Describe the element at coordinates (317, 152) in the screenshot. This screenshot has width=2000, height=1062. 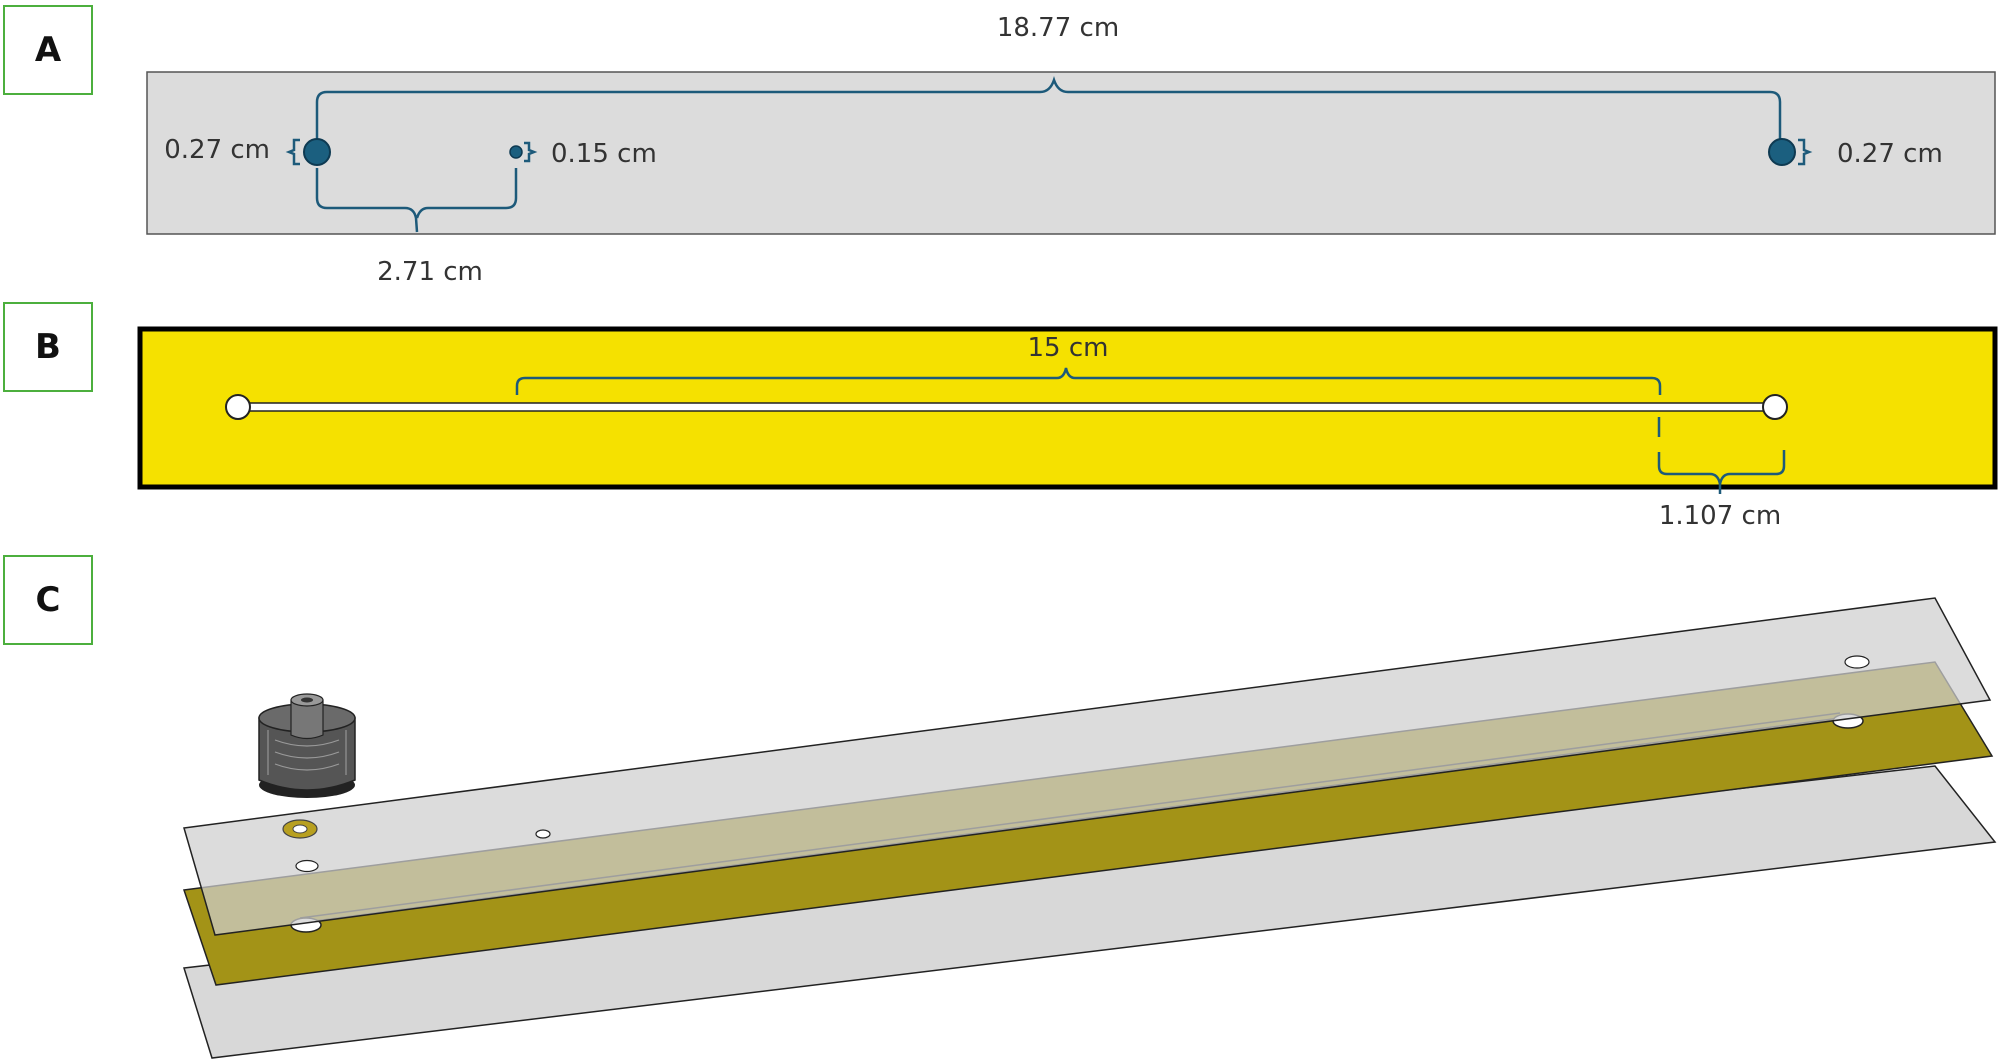
I see `left-port-hole` at that location.